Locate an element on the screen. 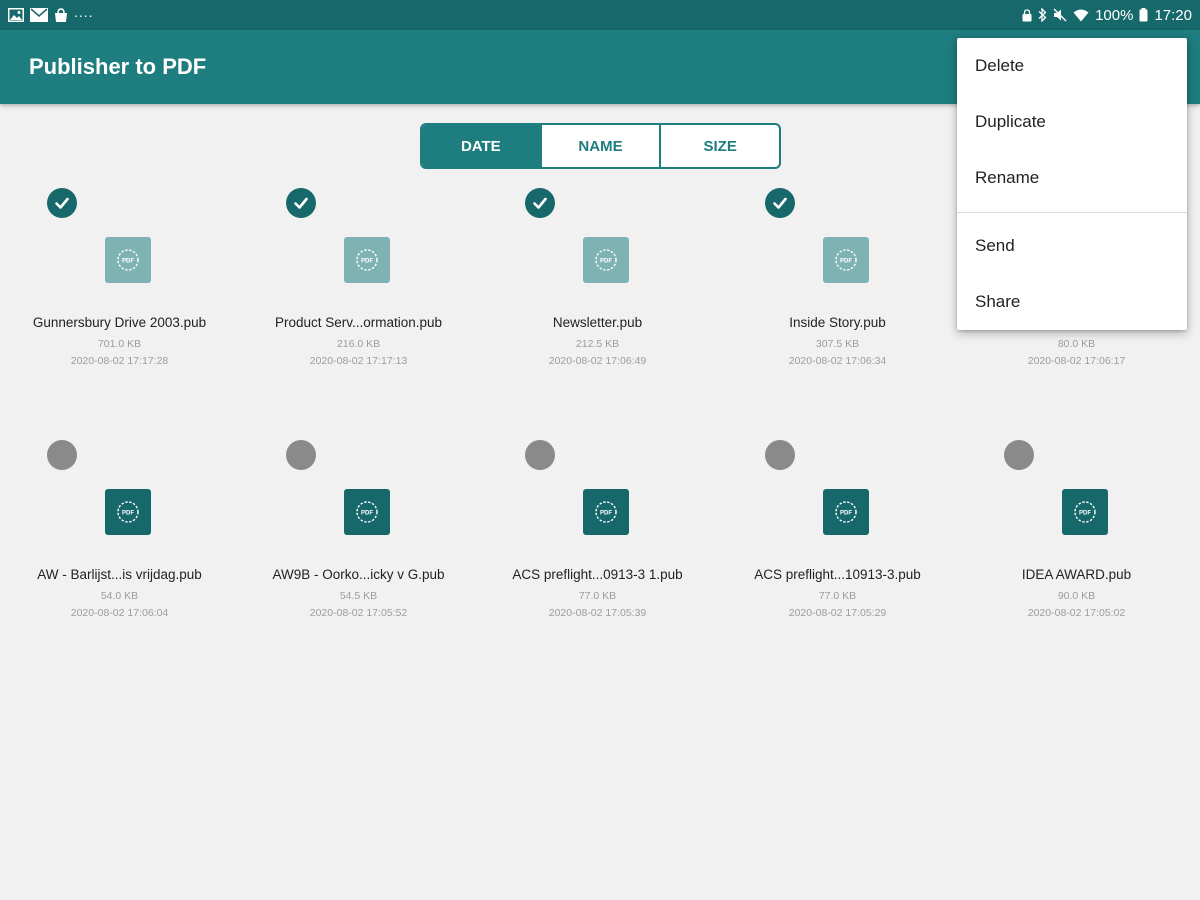 The width and height of the screenshot is (1200, 900). battery-percentage: 100% is located at coordinates (1114, 15).